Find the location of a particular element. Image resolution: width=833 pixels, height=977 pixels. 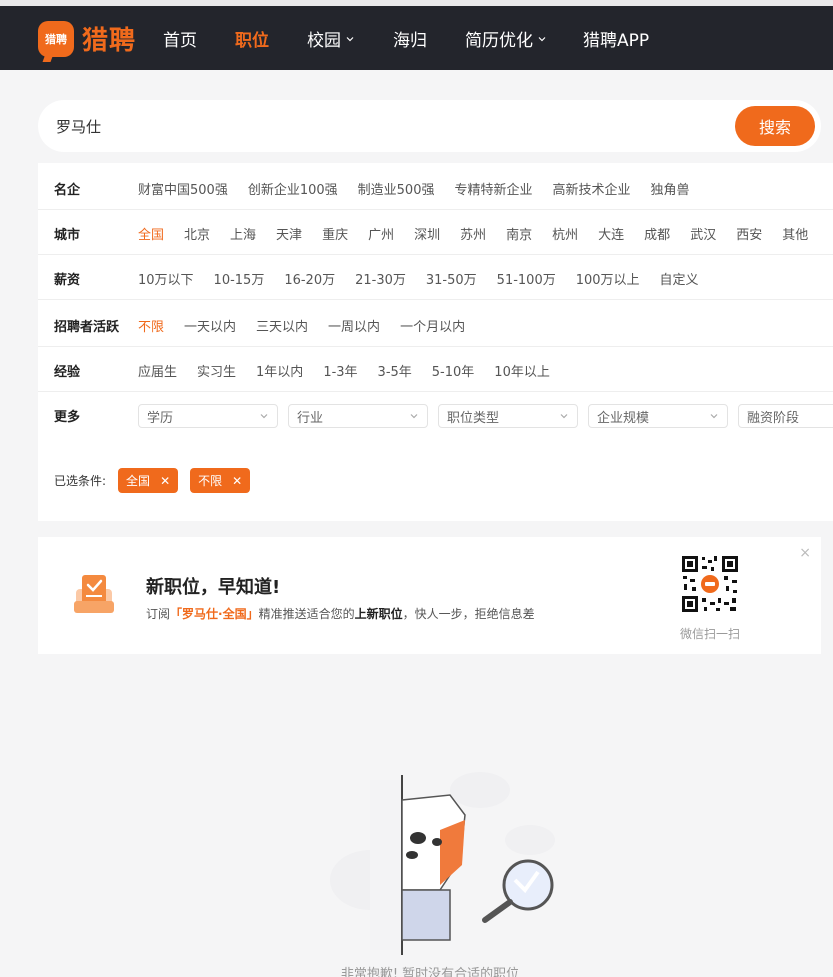

education-select: 学历 is located at coordinates (208, 416).